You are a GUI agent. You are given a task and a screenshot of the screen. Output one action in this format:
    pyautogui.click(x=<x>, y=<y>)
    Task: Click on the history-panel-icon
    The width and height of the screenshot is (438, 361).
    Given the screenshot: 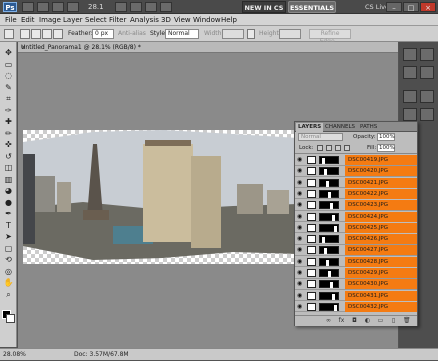 What is the action you would take?
    pyautogui.click(x=410, y=54)
    